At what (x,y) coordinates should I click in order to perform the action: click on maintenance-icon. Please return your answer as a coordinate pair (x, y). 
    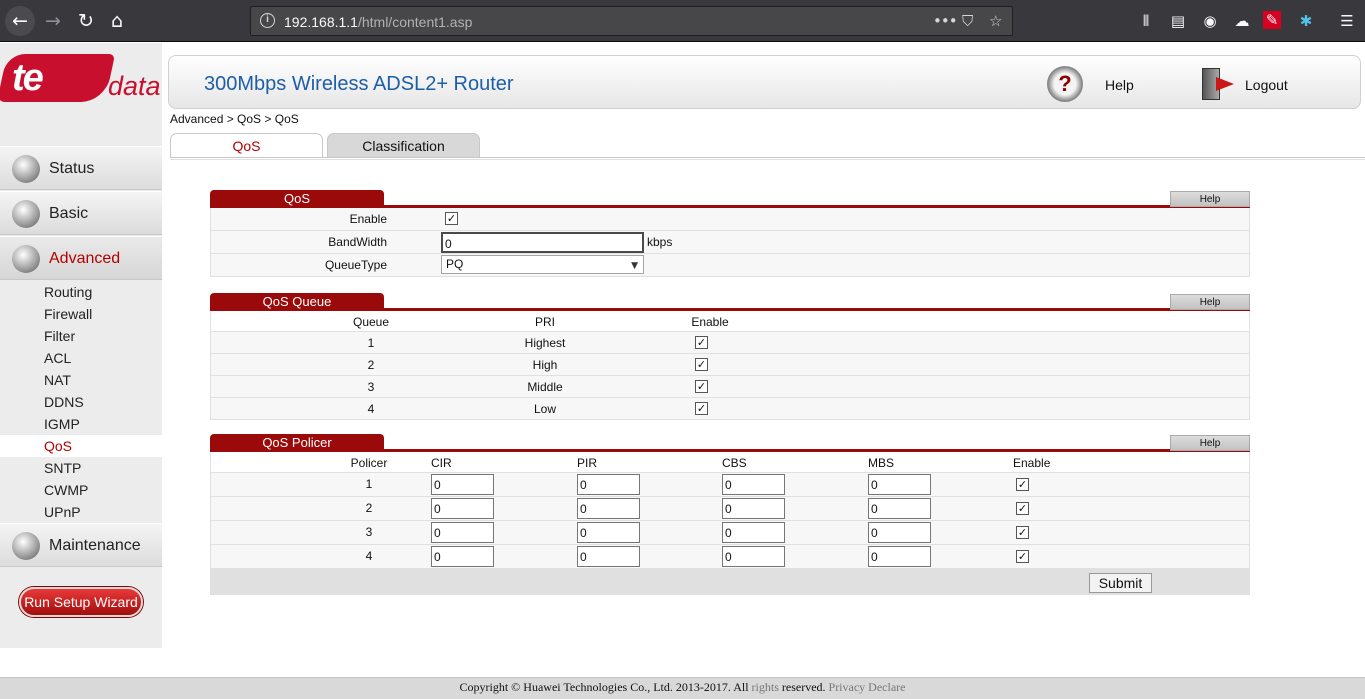
    Looking at the image, I should click on (26, 546).